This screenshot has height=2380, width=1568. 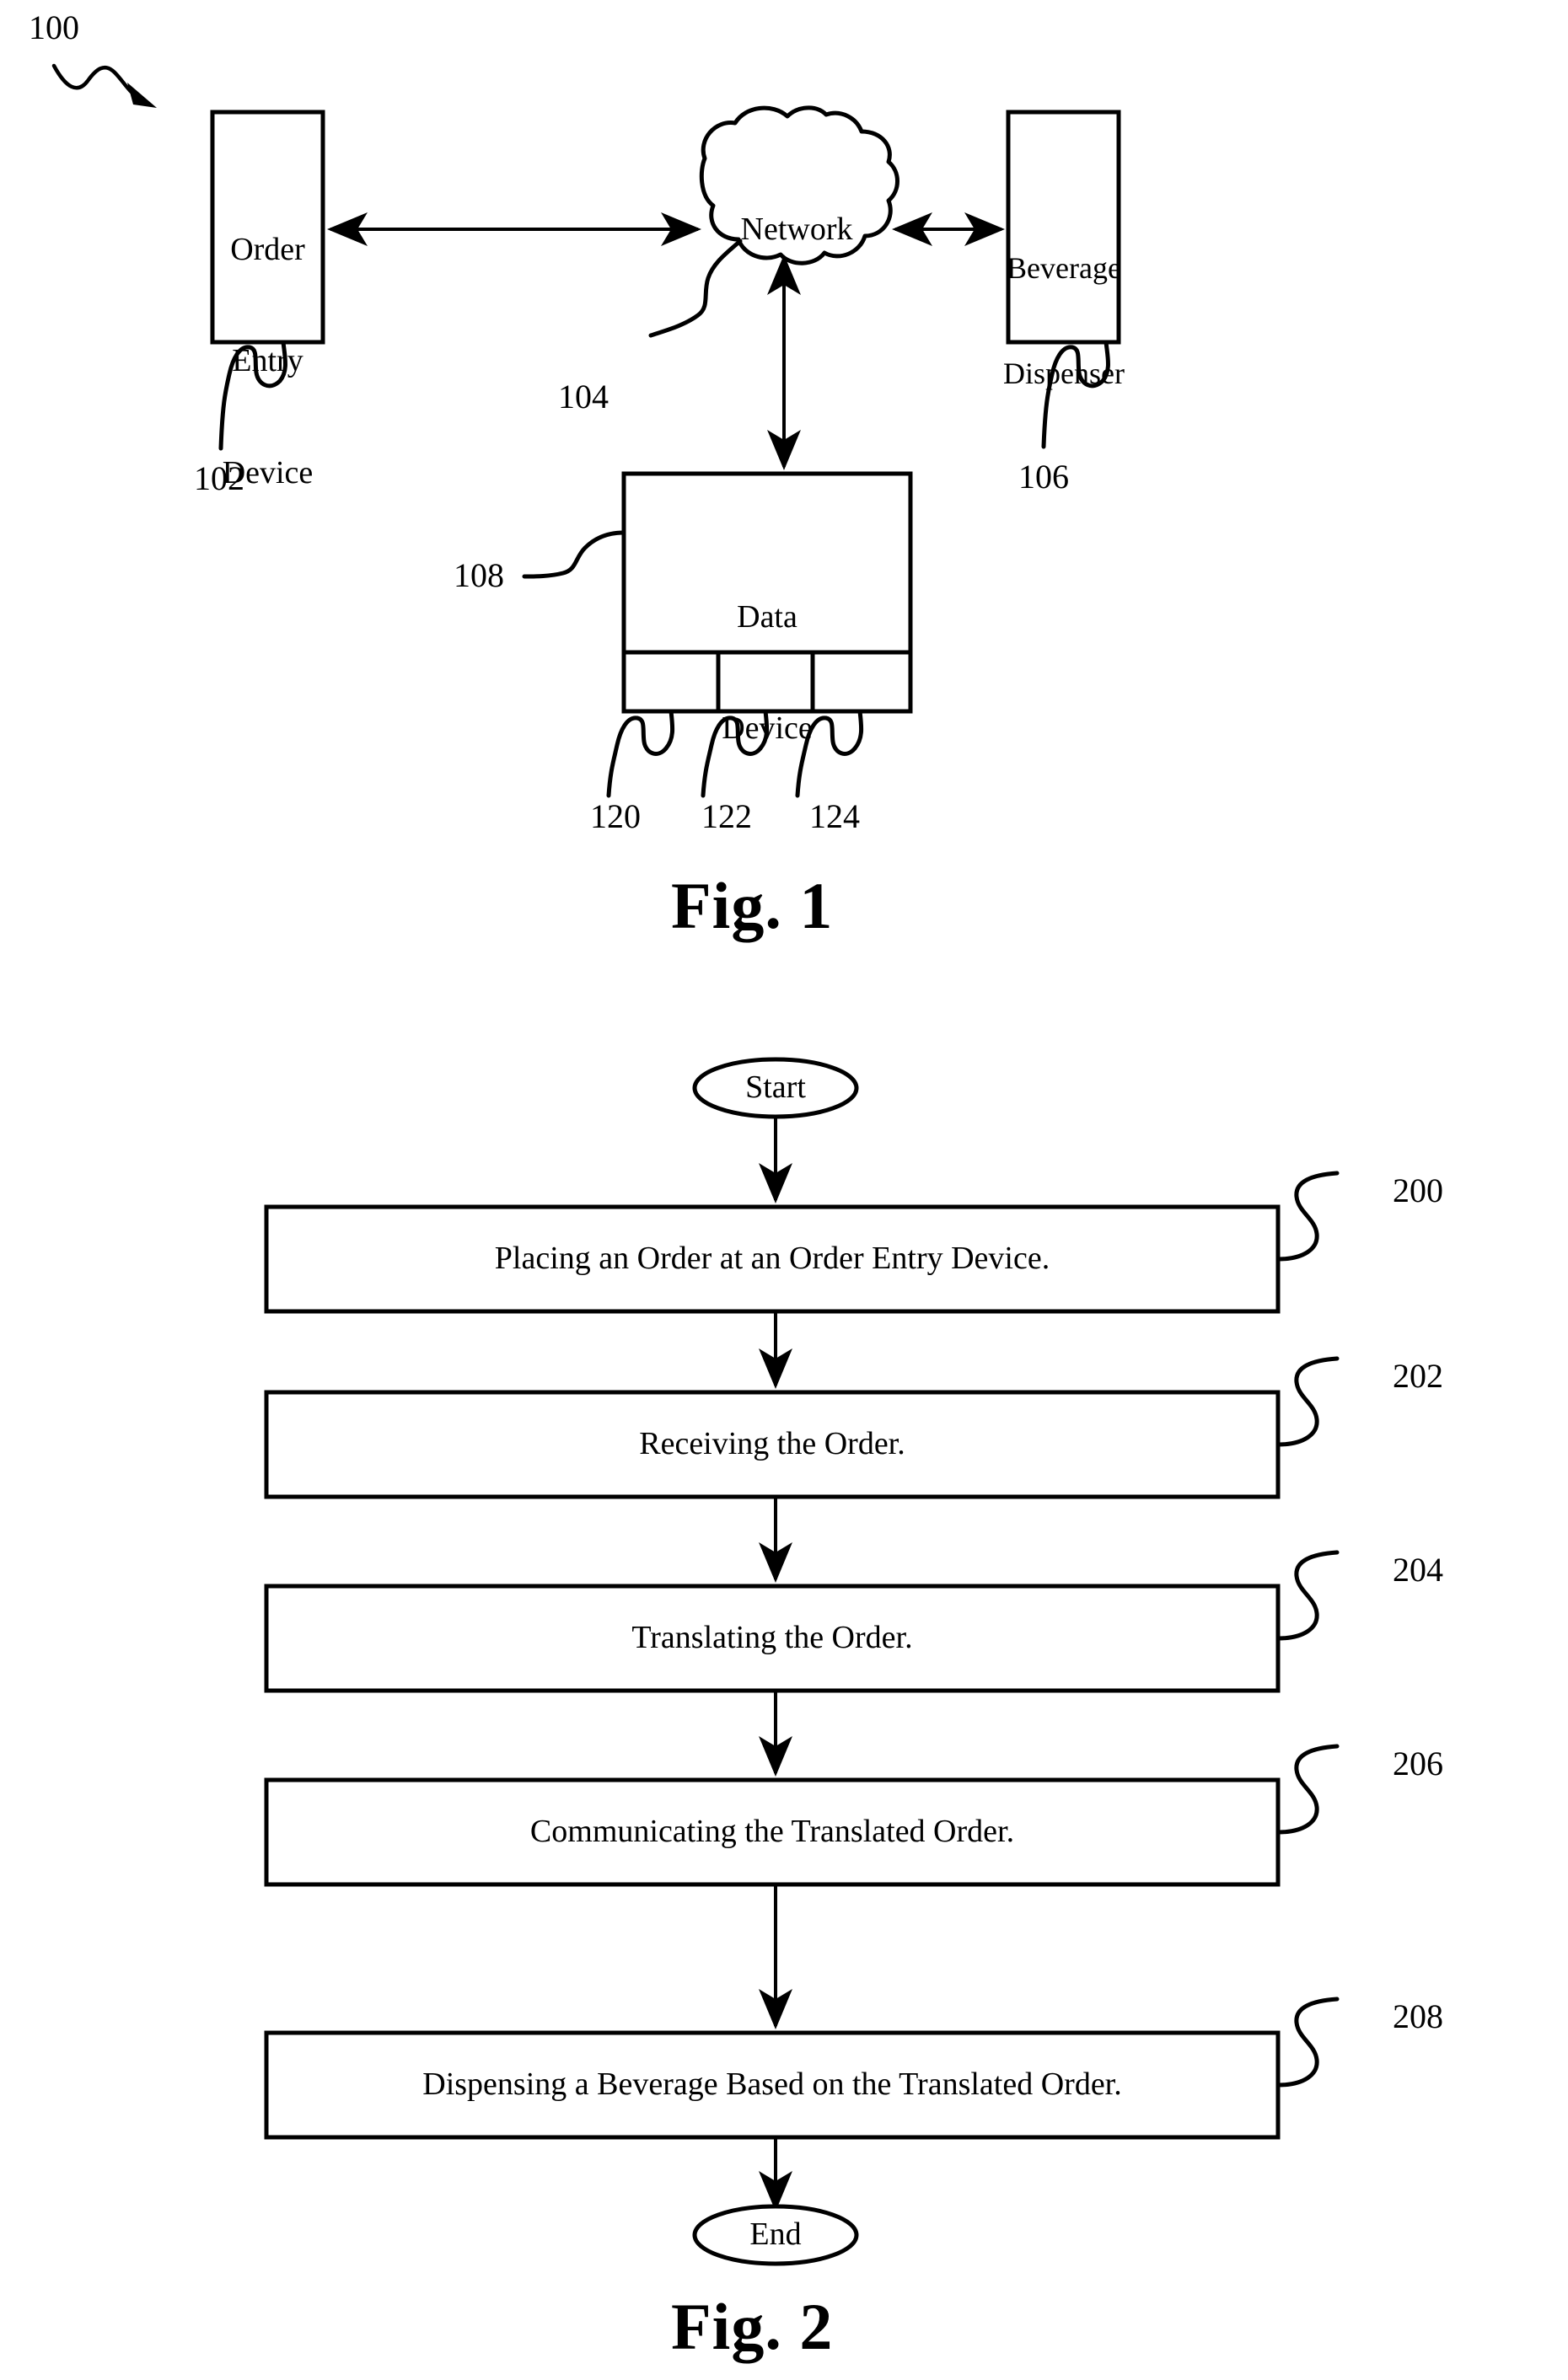 I want to click on fig1-system-ref-number: 100, so click(x=54, y=27).